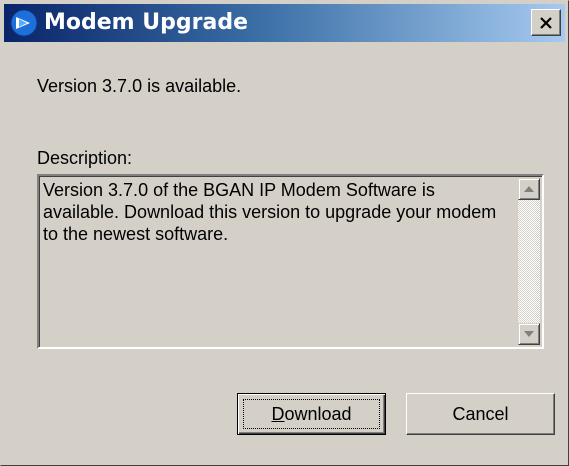 The height and width of the screenshot is (466, 569). Describe the element at coordinates (85, 158) in the screenshot. I see `description-label: Description:` at that location.